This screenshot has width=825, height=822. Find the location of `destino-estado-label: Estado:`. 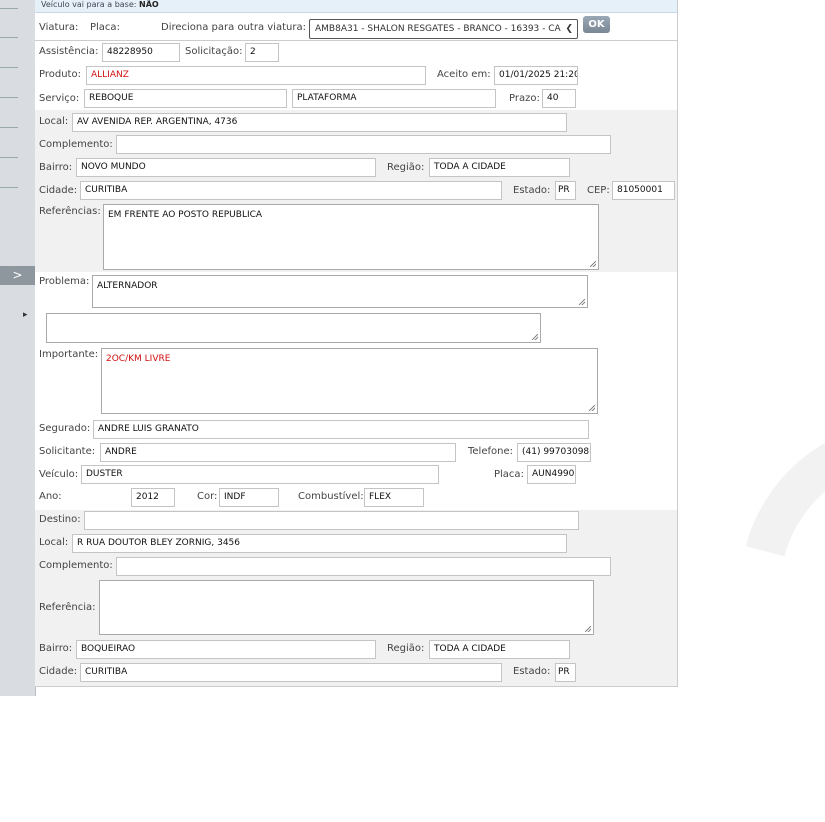

destino-estado-label: Estado: is located at coordinates (532, 671).